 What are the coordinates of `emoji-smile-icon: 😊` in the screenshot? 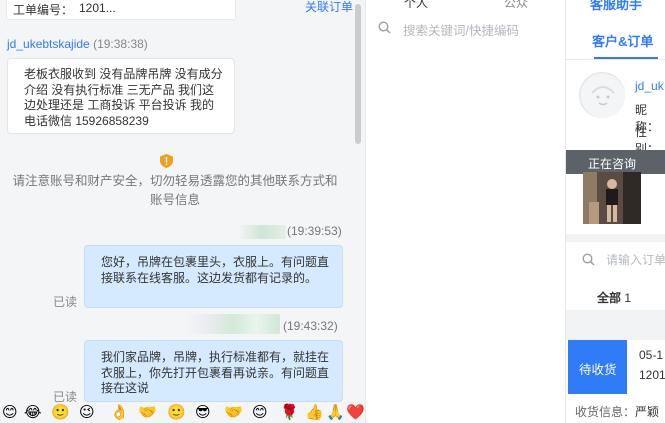 It's located at (10, 413).